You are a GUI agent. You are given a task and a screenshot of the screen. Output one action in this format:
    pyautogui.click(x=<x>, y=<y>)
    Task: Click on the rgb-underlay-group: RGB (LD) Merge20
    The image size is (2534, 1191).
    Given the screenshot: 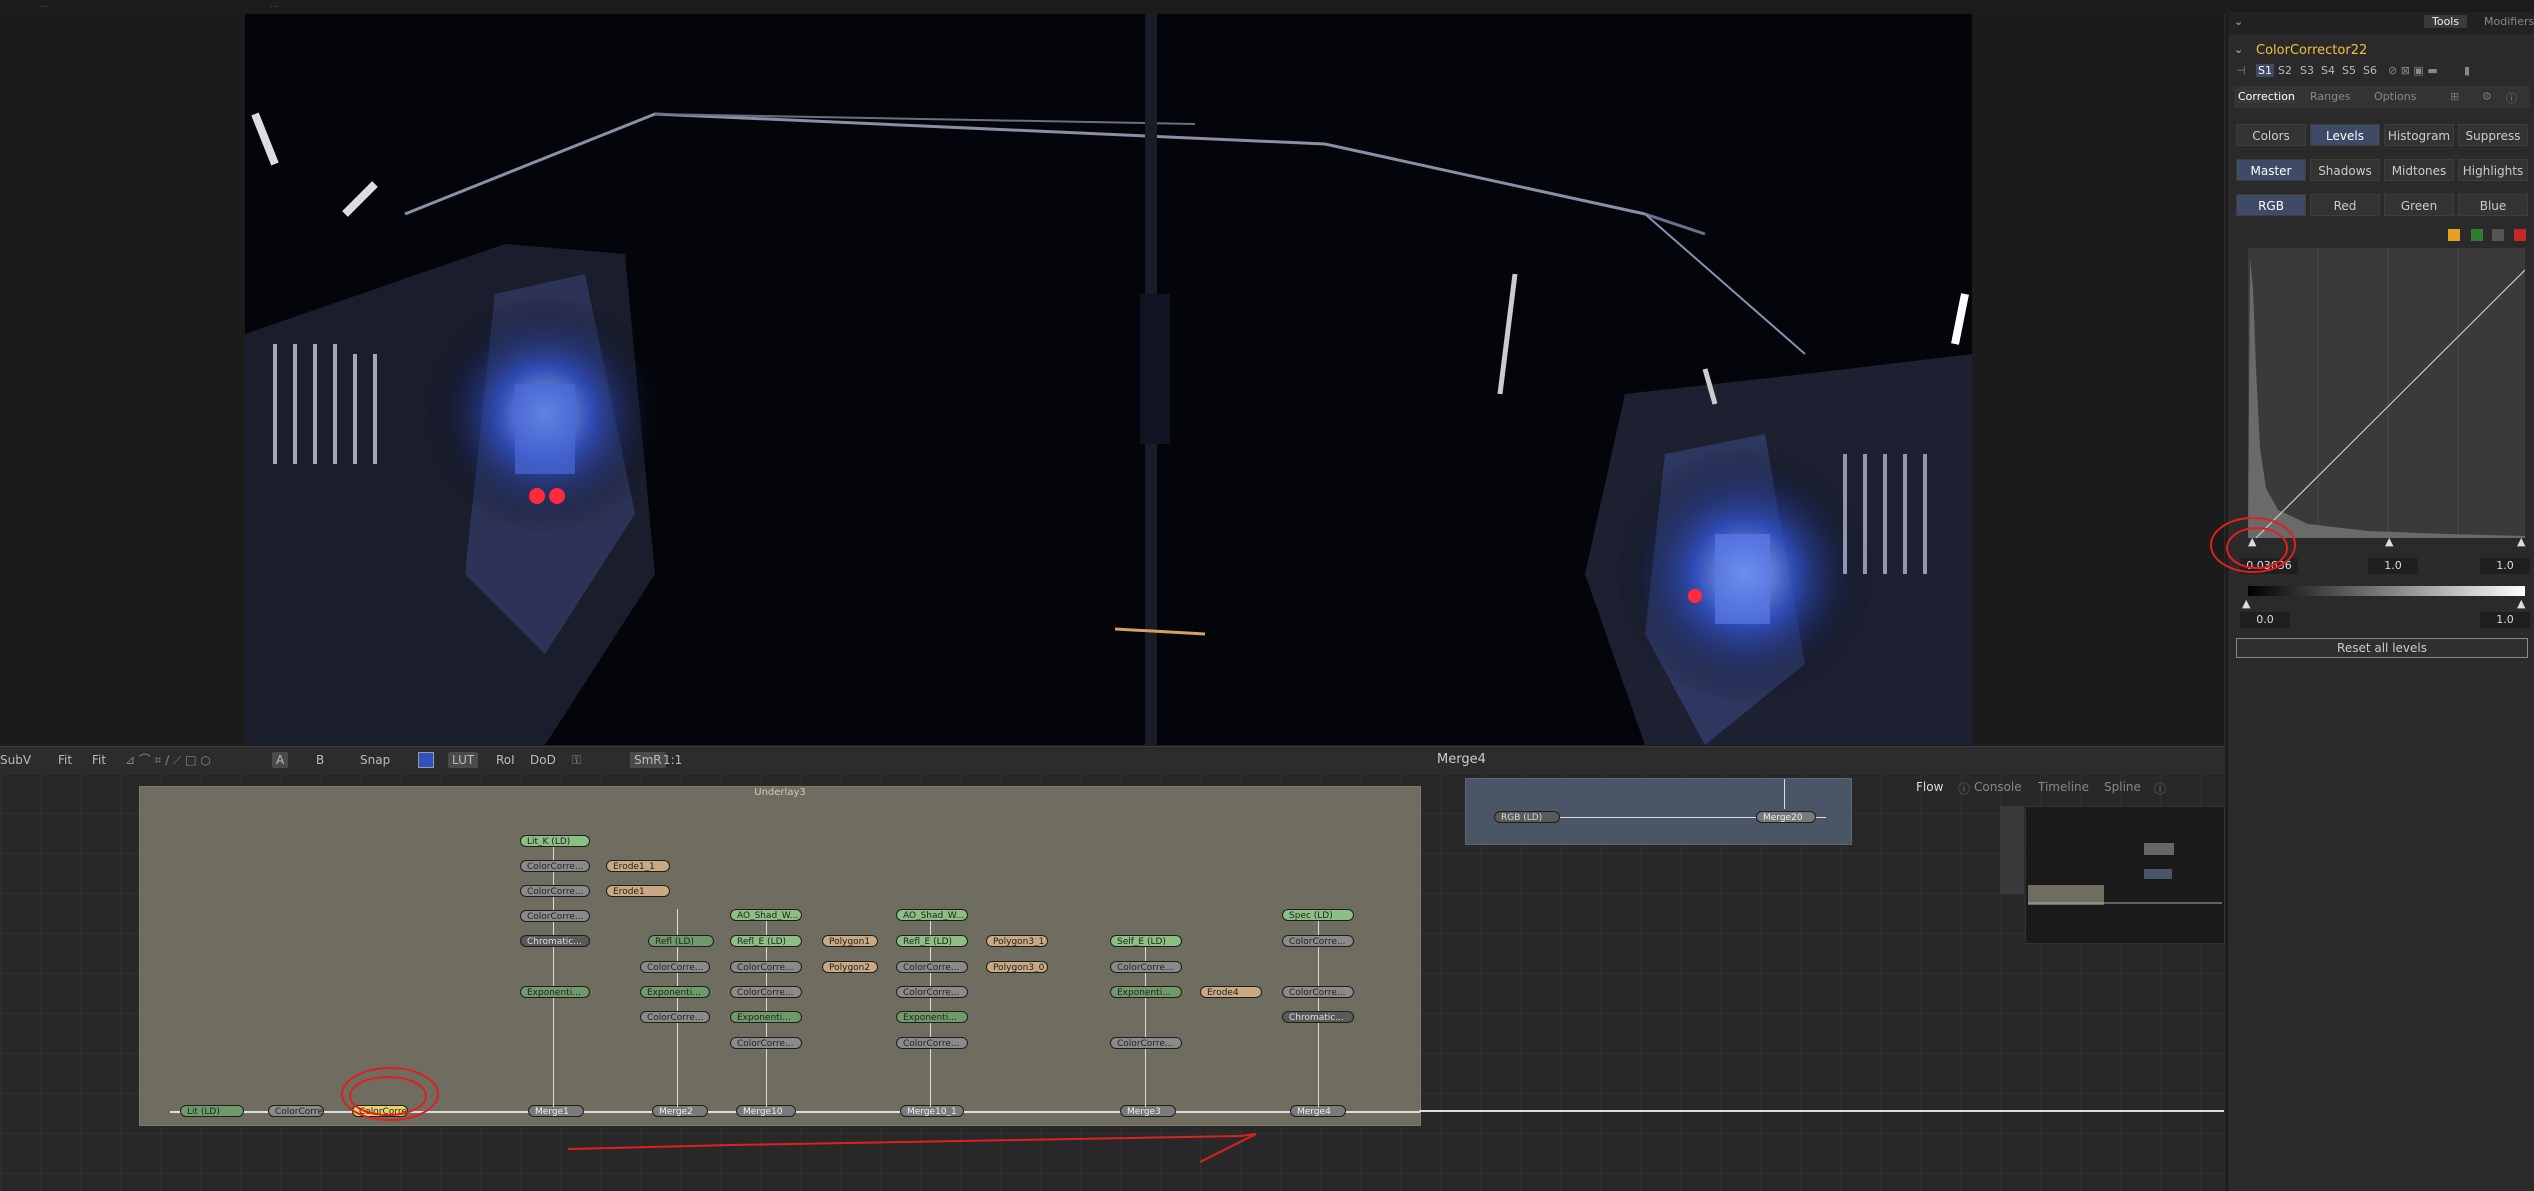 What is the action you would take?
    pyautogui.click(x=1658, y=811)
    